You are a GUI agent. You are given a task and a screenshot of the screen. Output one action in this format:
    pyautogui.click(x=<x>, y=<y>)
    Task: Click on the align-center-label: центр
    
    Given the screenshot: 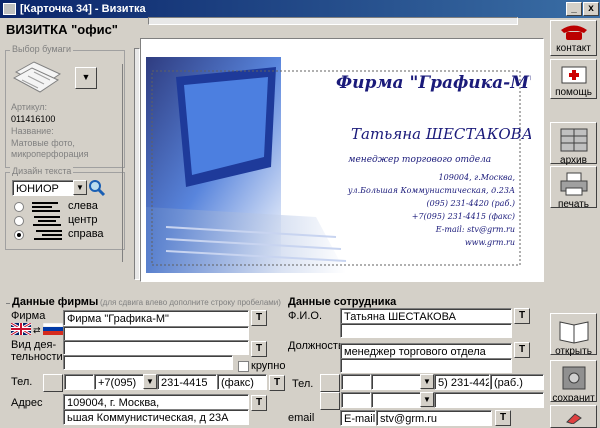 What is the action you would take?
    pyautogui.click(x=83, y=220)
    